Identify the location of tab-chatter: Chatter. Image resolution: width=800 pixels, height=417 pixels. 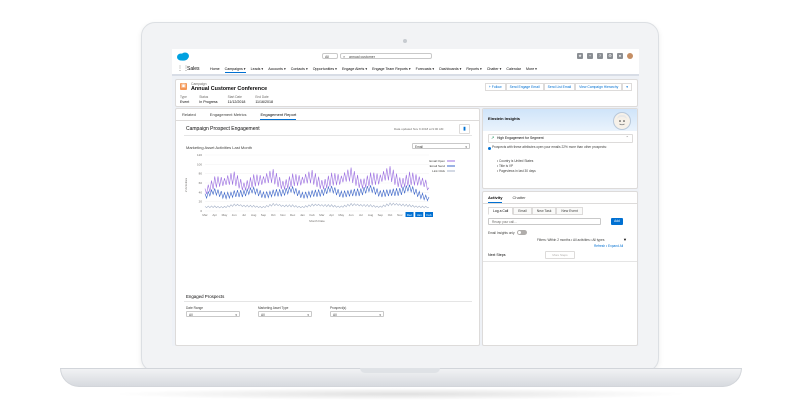
(518, 199).